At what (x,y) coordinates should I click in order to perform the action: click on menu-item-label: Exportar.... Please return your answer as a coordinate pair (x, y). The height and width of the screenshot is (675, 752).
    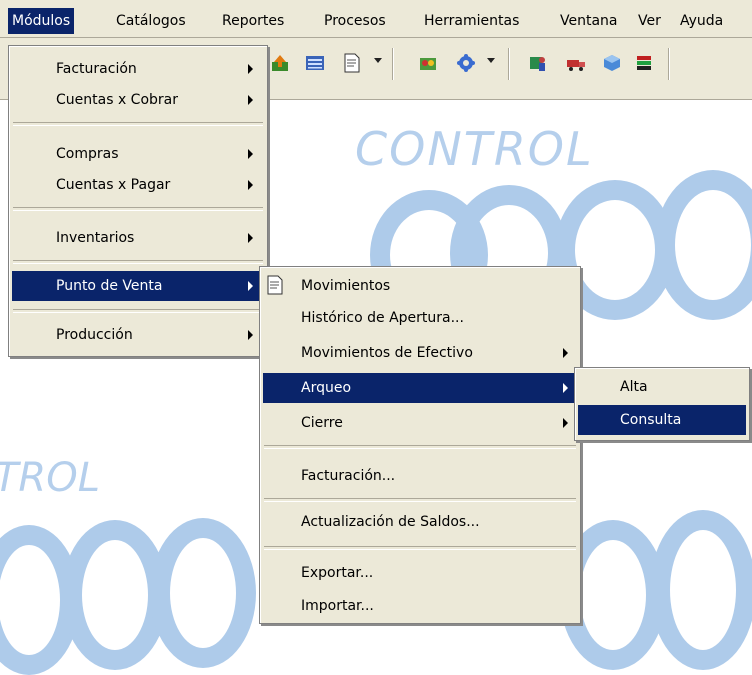
    Looking at the image, I should click on (337, 573).